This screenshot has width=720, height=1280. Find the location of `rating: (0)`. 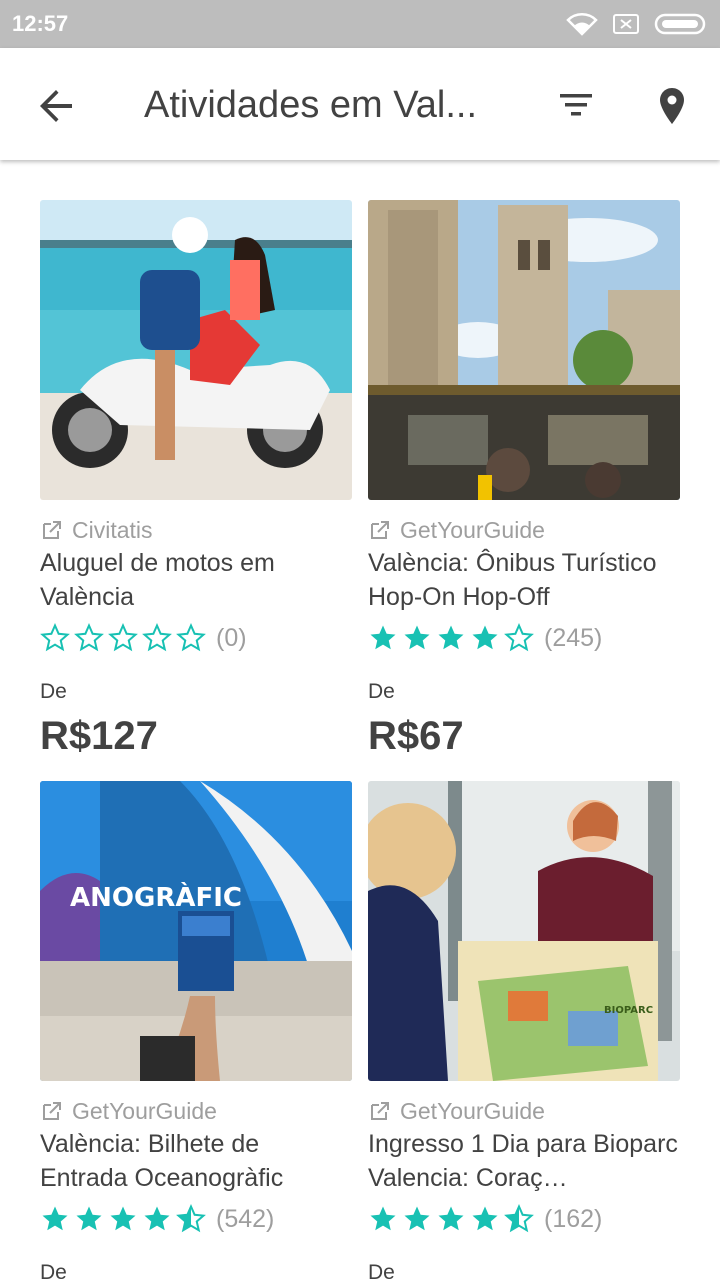

rating: (0) is located at coordinates (143, 638).